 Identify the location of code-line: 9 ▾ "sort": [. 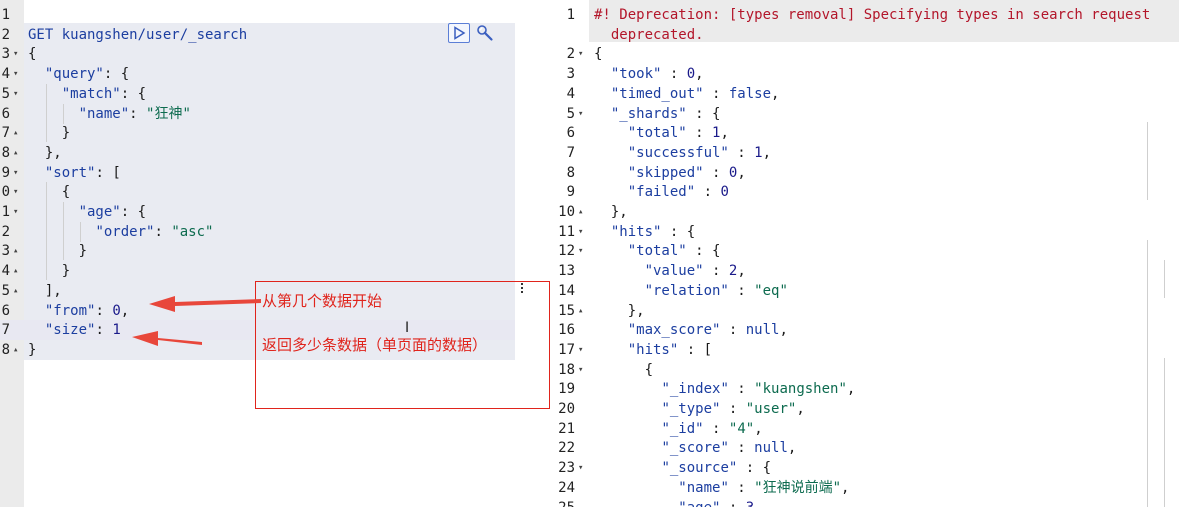
(257, 173).